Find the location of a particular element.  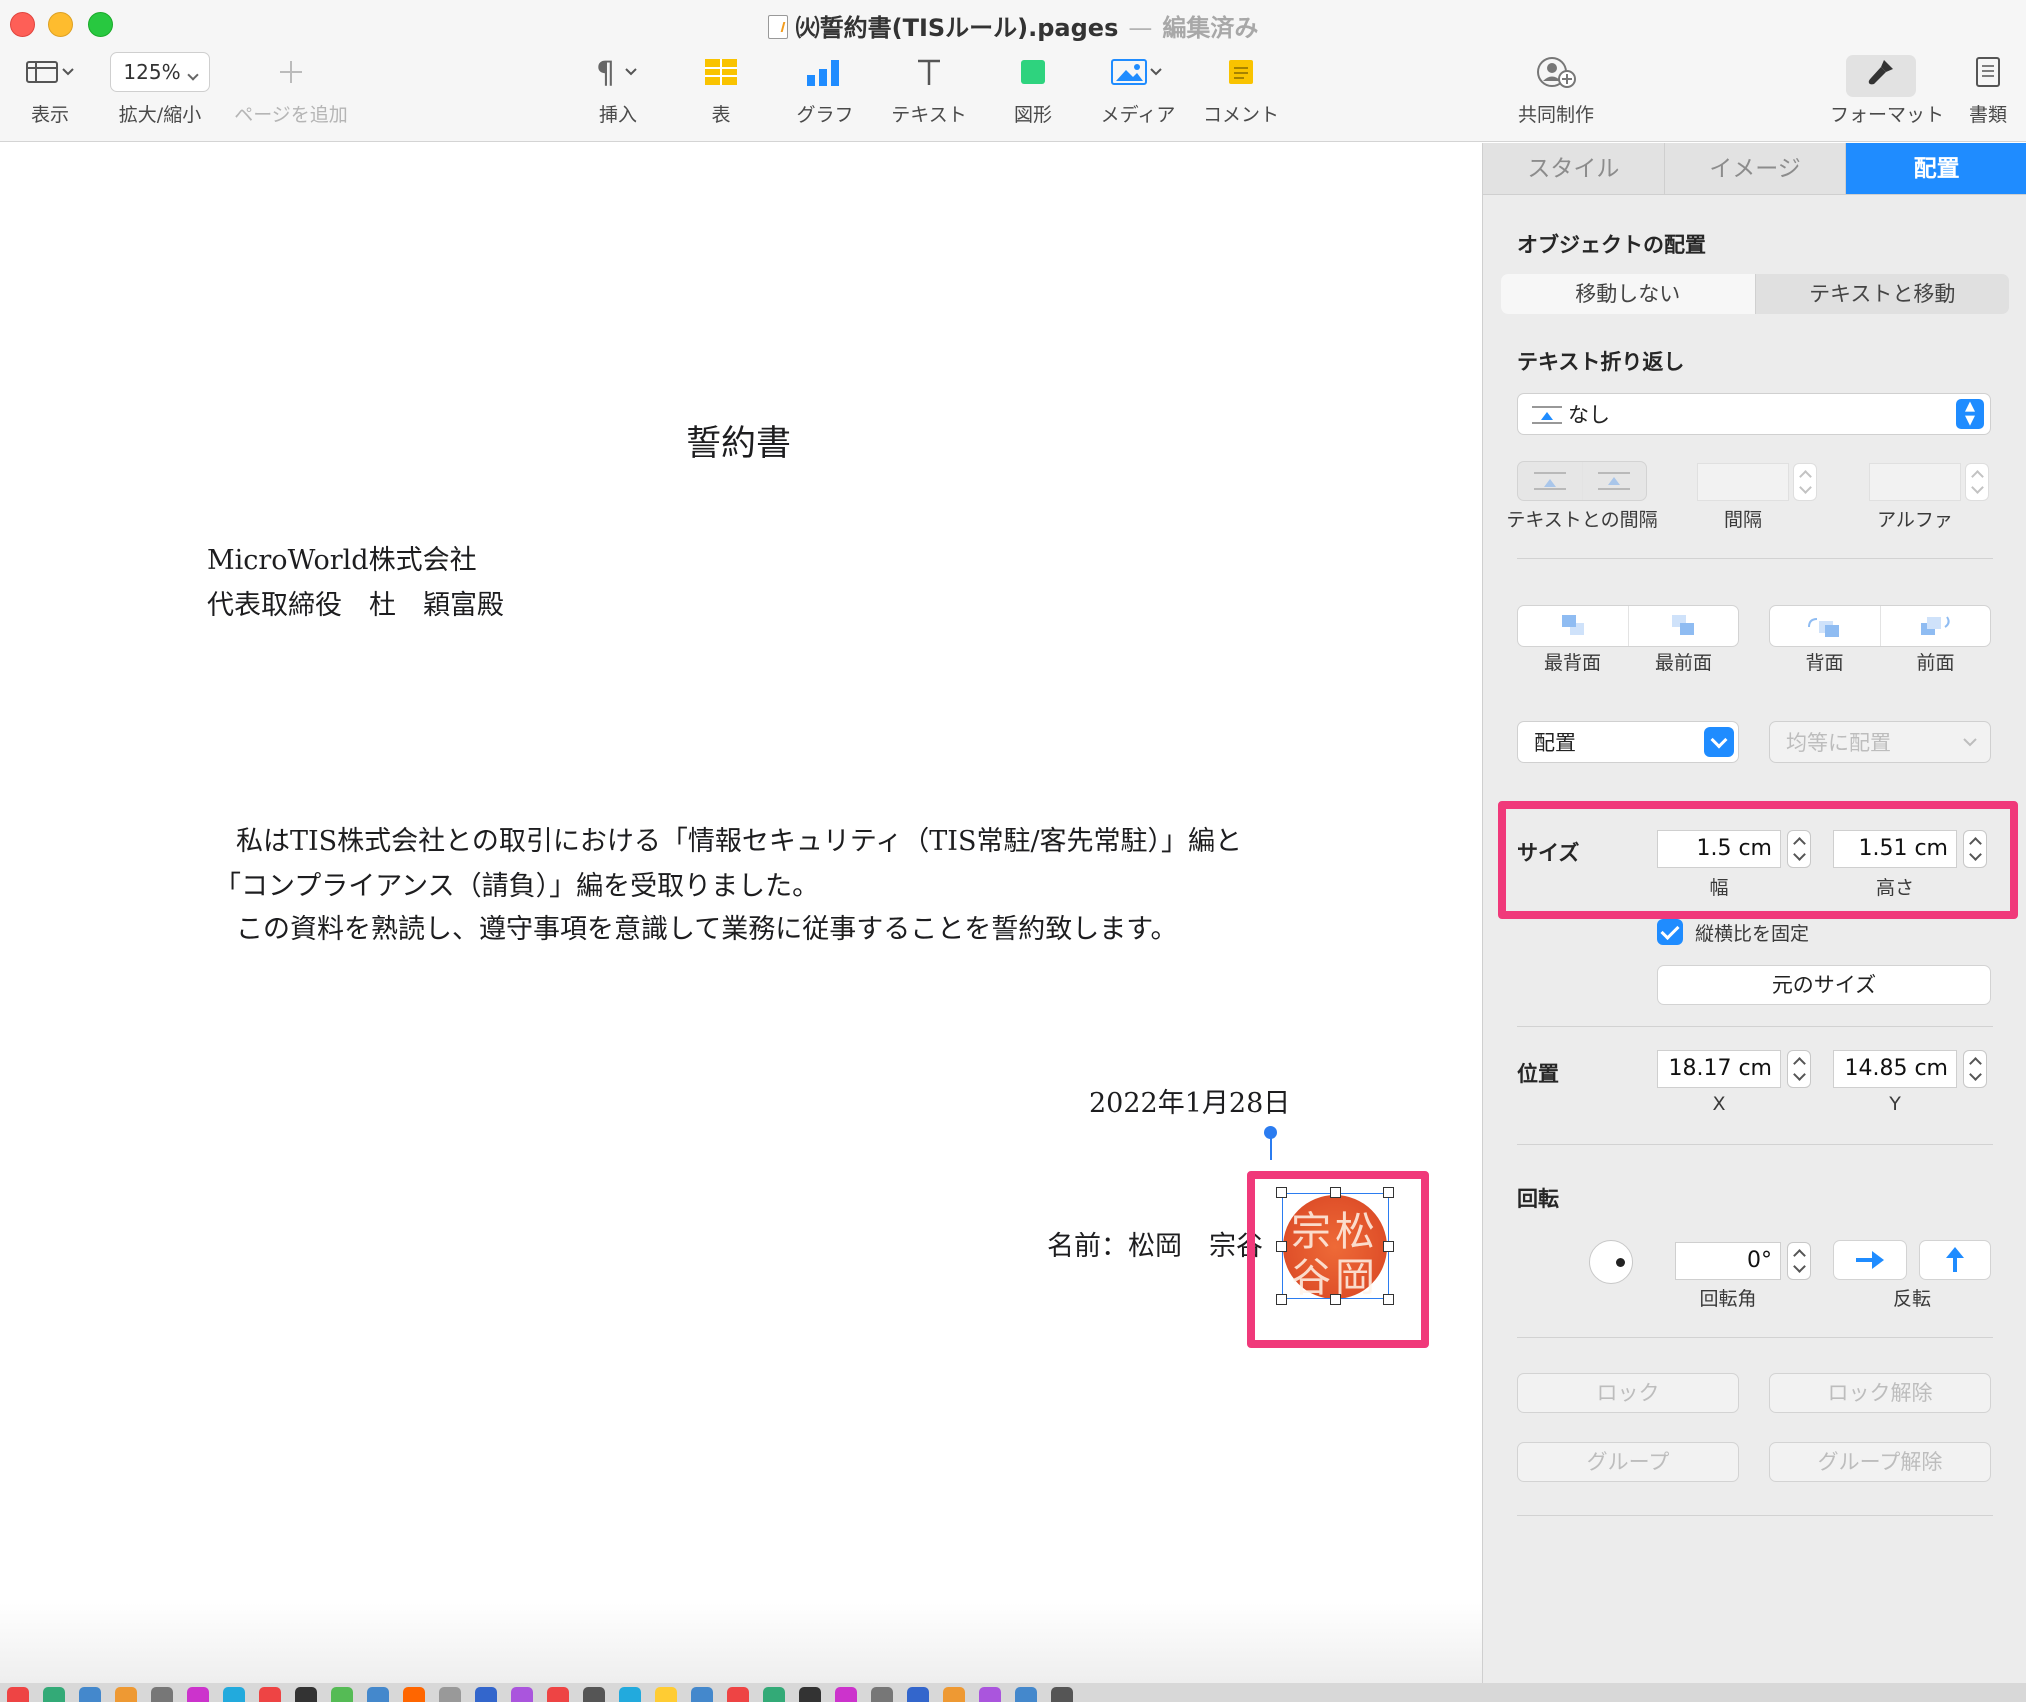

addressee-company: MicroWorld株式会社 is located at coordinates (342, 557).